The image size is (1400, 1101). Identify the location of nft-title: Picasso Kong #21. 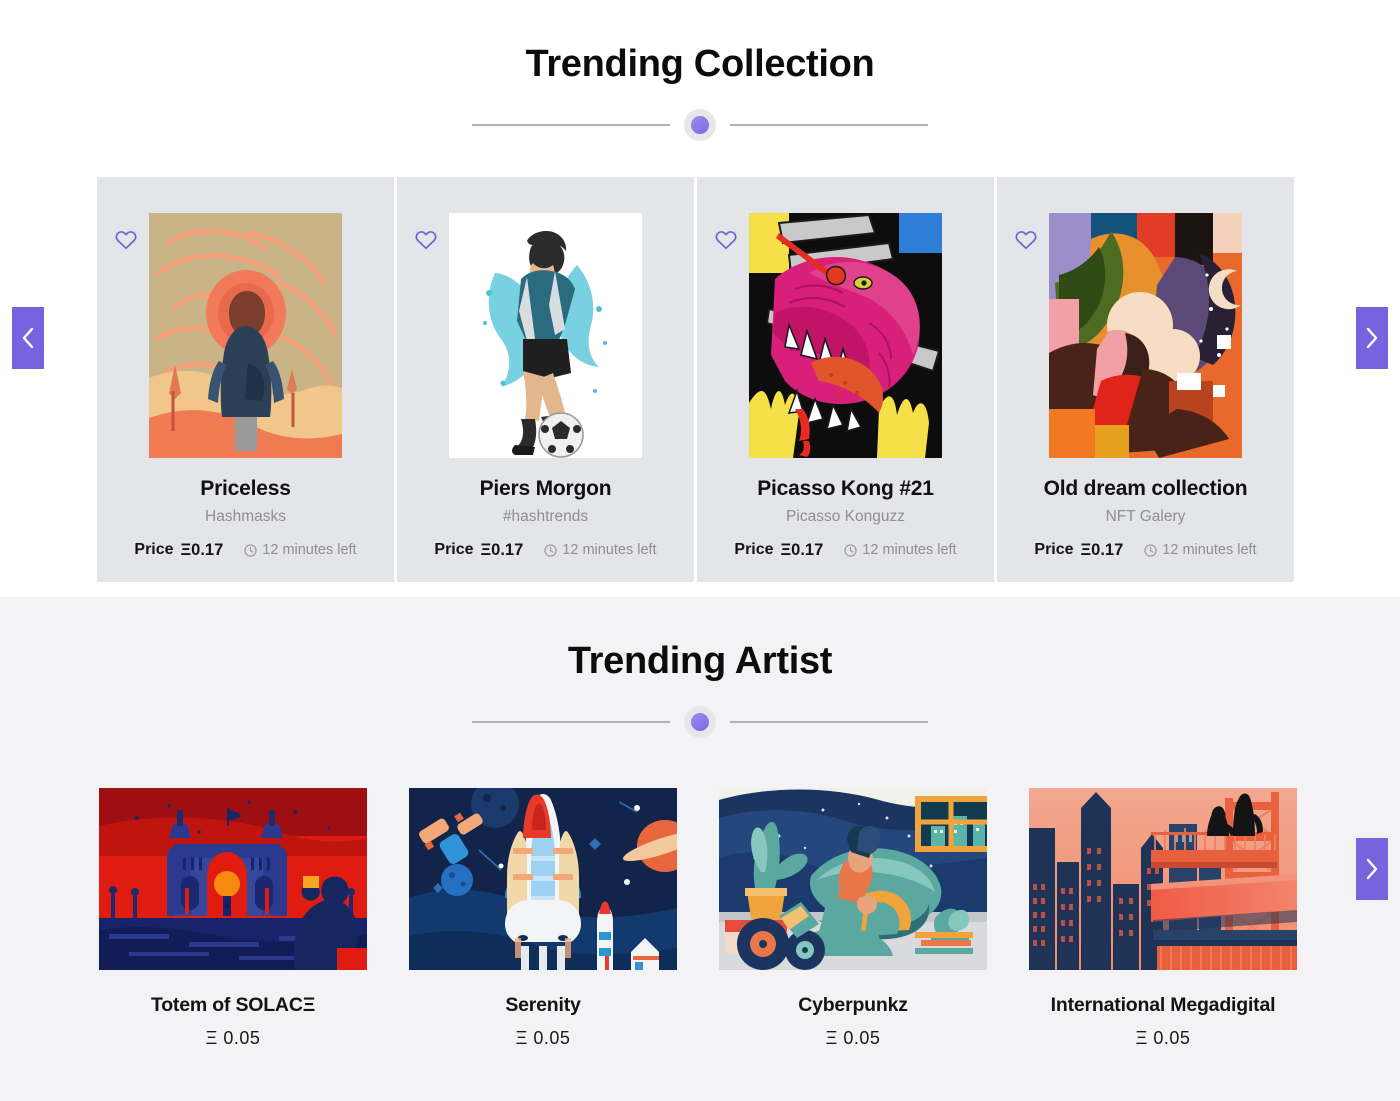
(845, 488).